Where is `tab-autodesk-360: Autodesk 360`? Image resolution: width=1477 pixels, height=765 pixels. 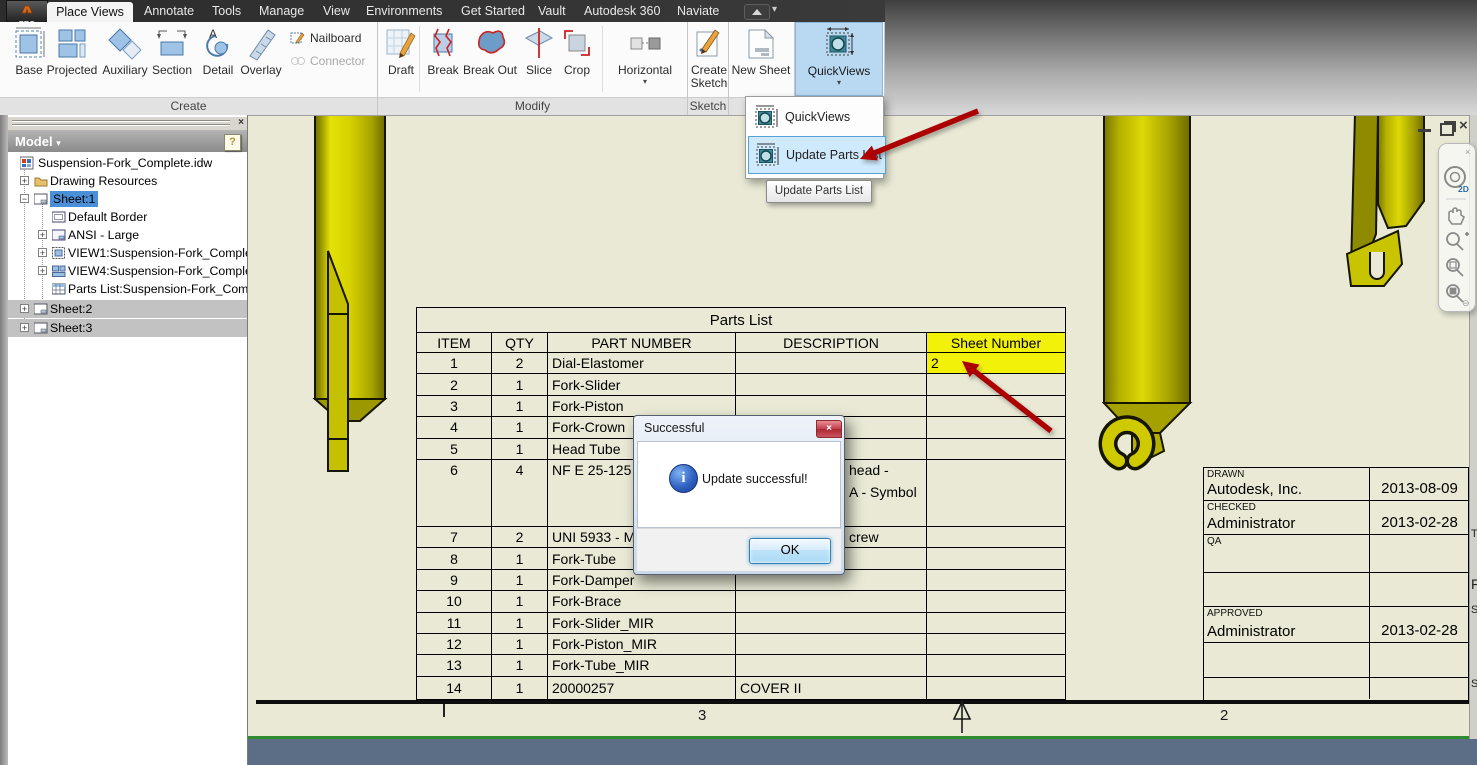
tab-autodesk-360: Autodesk 360 is located at coordinates (622, 11).